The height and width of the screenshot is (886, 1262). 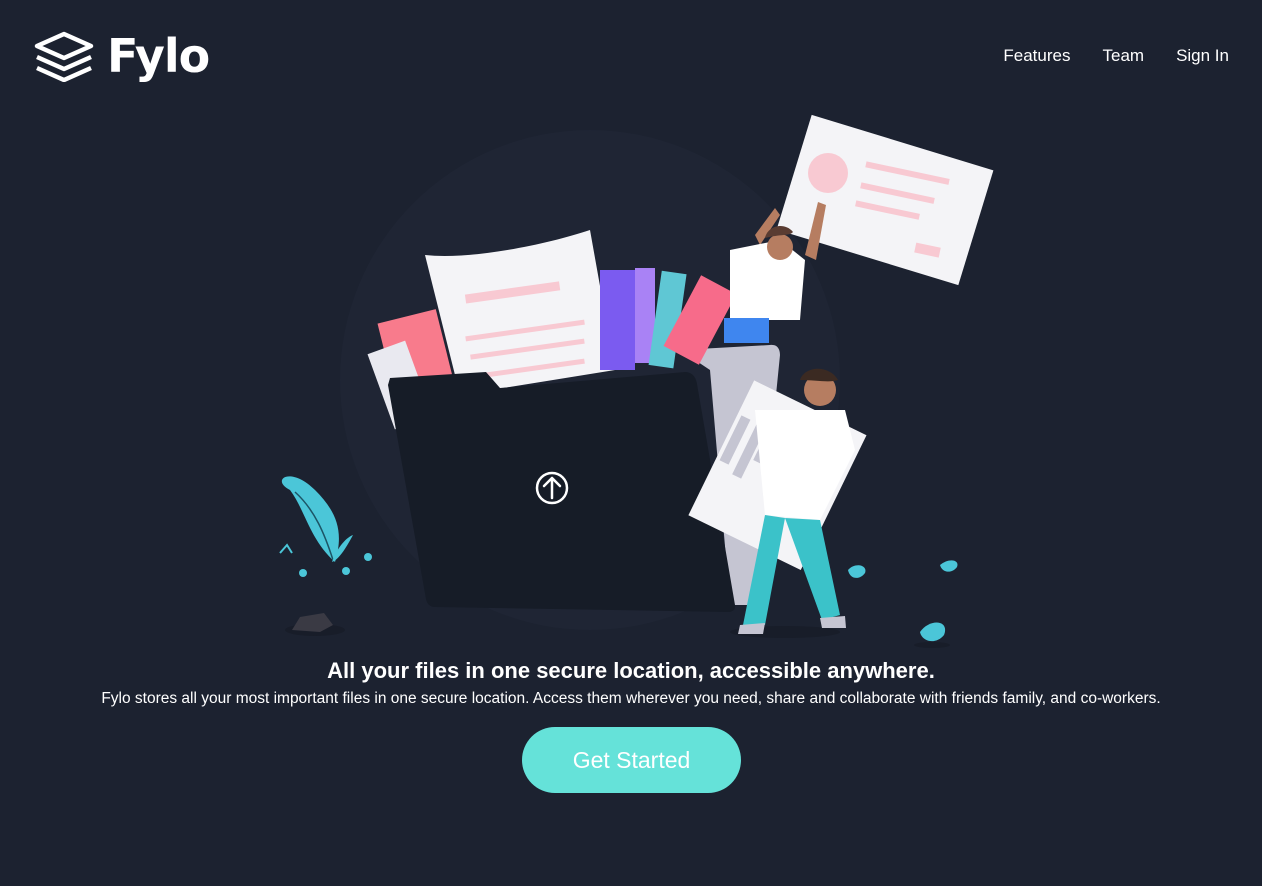 I want to click on scattered-leaves, so click(x=903, y=604).